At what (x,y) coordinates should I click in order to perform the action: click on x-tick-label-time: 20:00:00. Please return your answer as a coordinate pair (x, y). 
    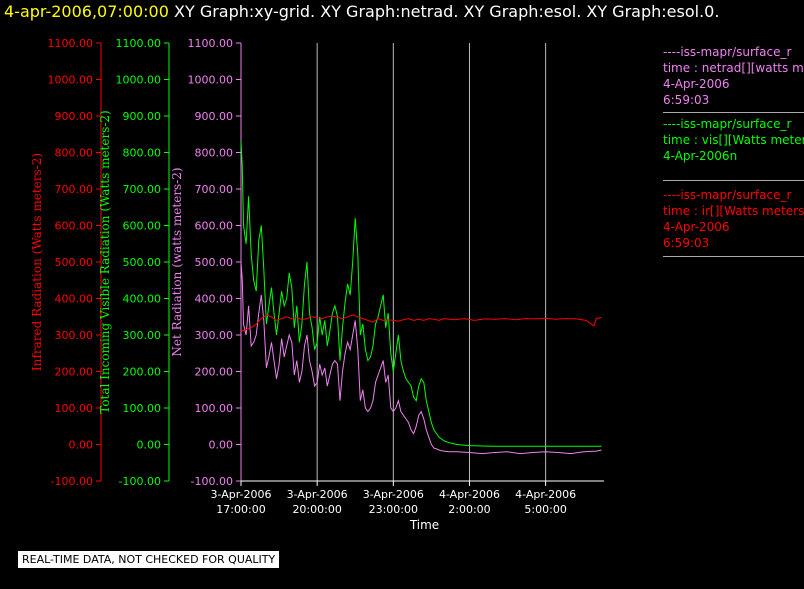
    Looking at the image, I should click on (316, 509).